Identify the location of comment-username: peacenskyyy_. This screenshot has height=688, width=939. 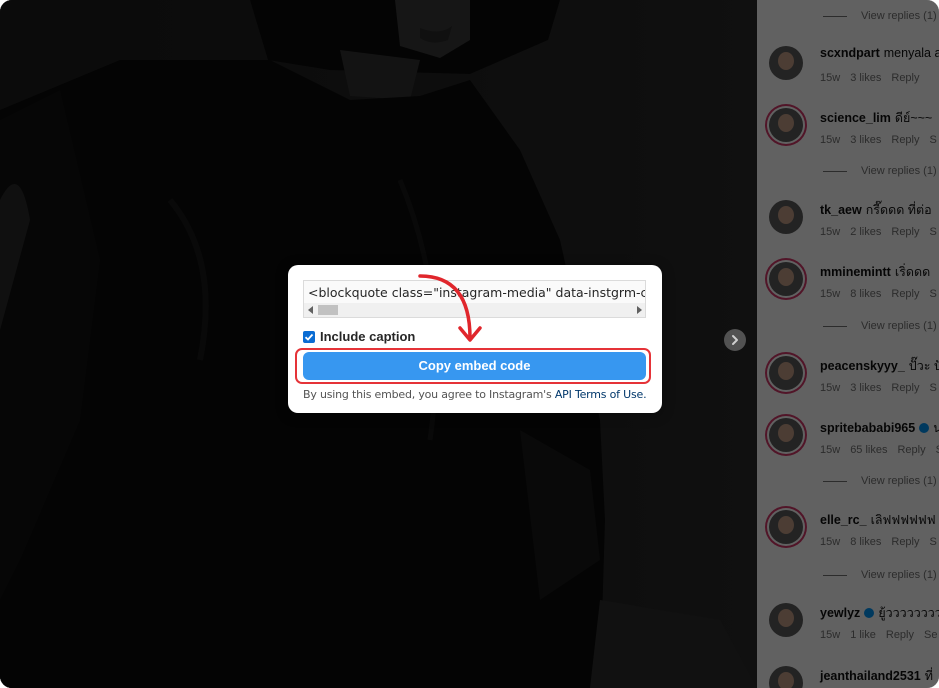
(862, 366).